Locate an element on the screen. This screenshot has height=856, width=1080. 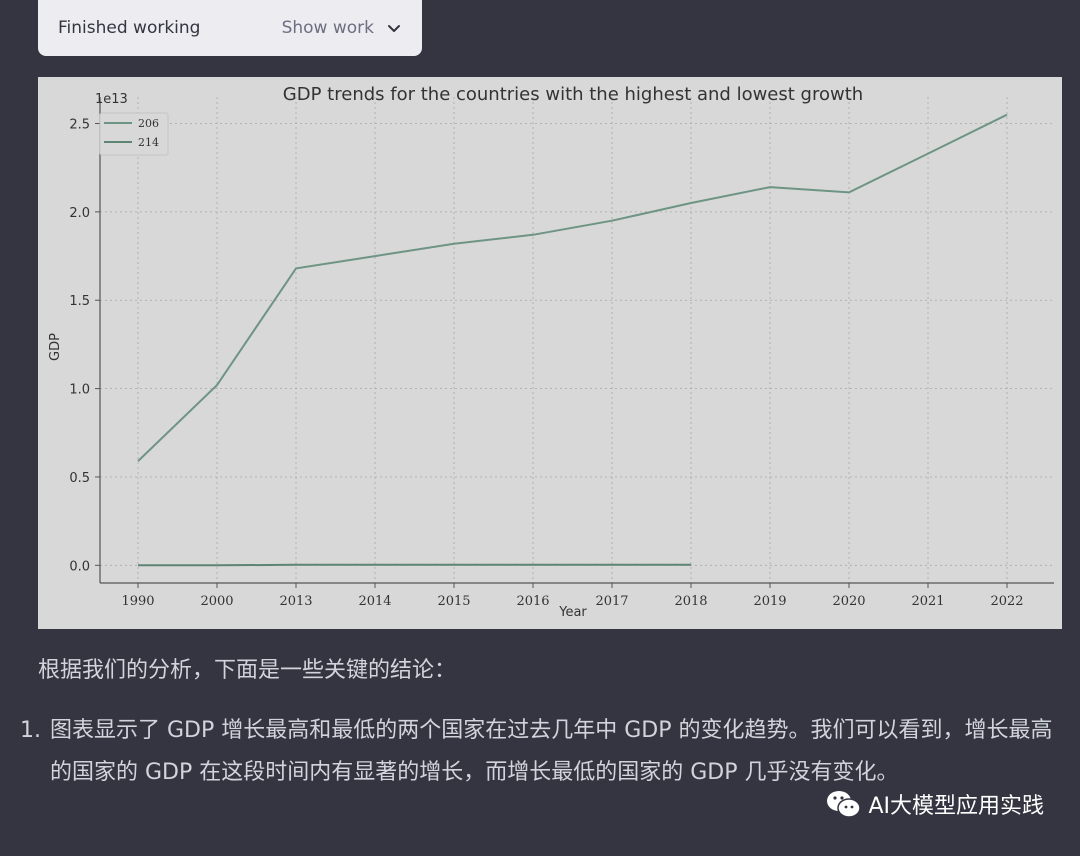
work-status: Finished working is located at coordinates (129, 28).